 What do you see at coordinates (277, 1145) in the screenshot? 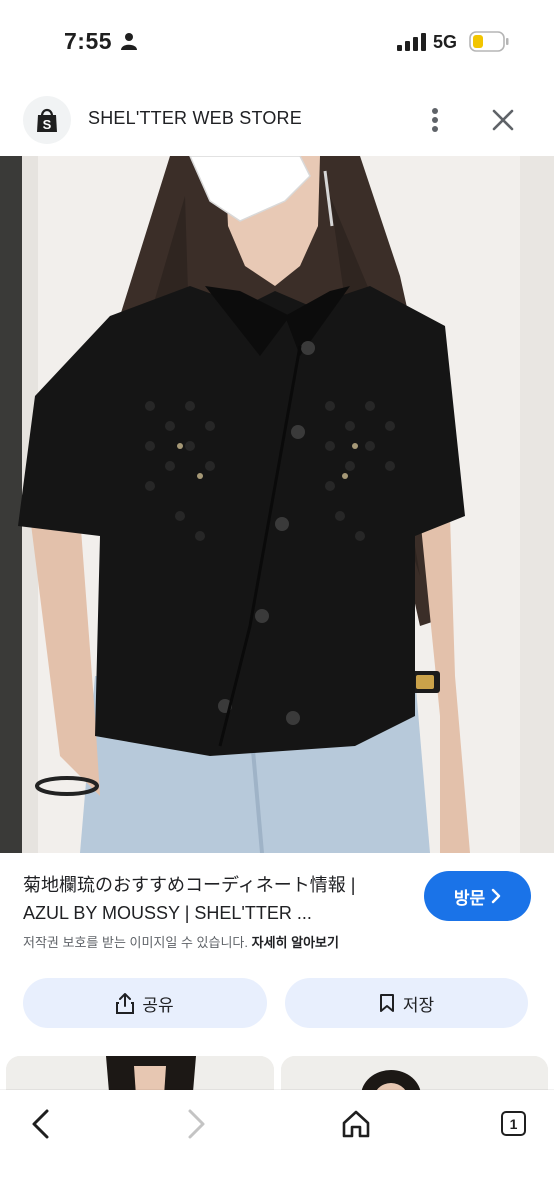
I see `bottom-nav: 1` at bounding box center [277, 1145].